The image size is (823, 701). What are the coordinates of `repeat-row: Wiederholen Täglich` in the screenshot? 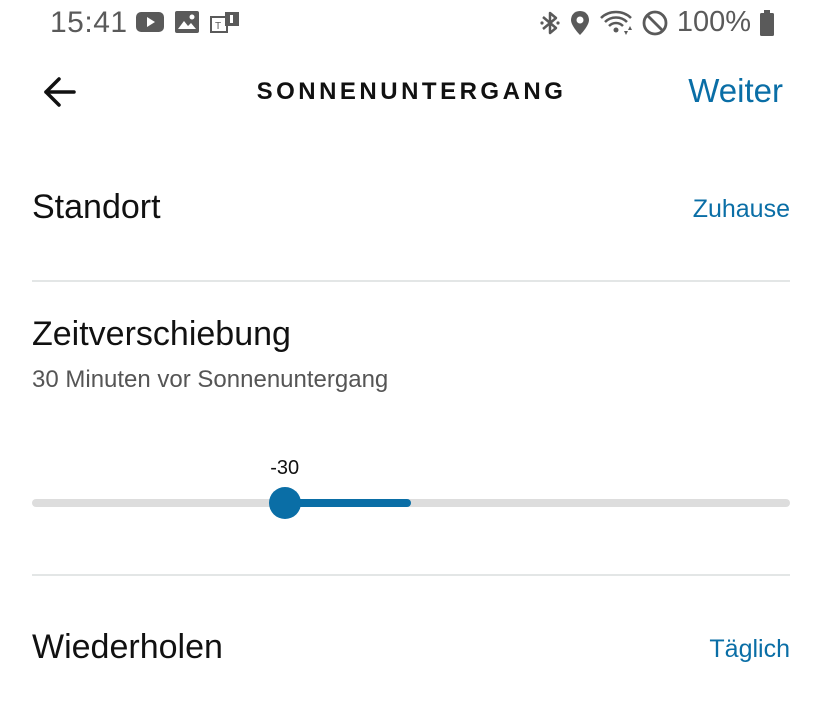 It's located at (411, 651).